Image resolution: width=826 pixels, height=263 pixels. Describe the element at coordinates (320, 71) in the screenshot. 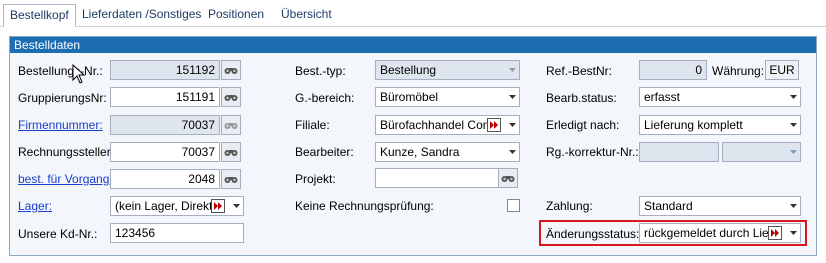

I see `best-typ-label: Best.-typ:` at that location.